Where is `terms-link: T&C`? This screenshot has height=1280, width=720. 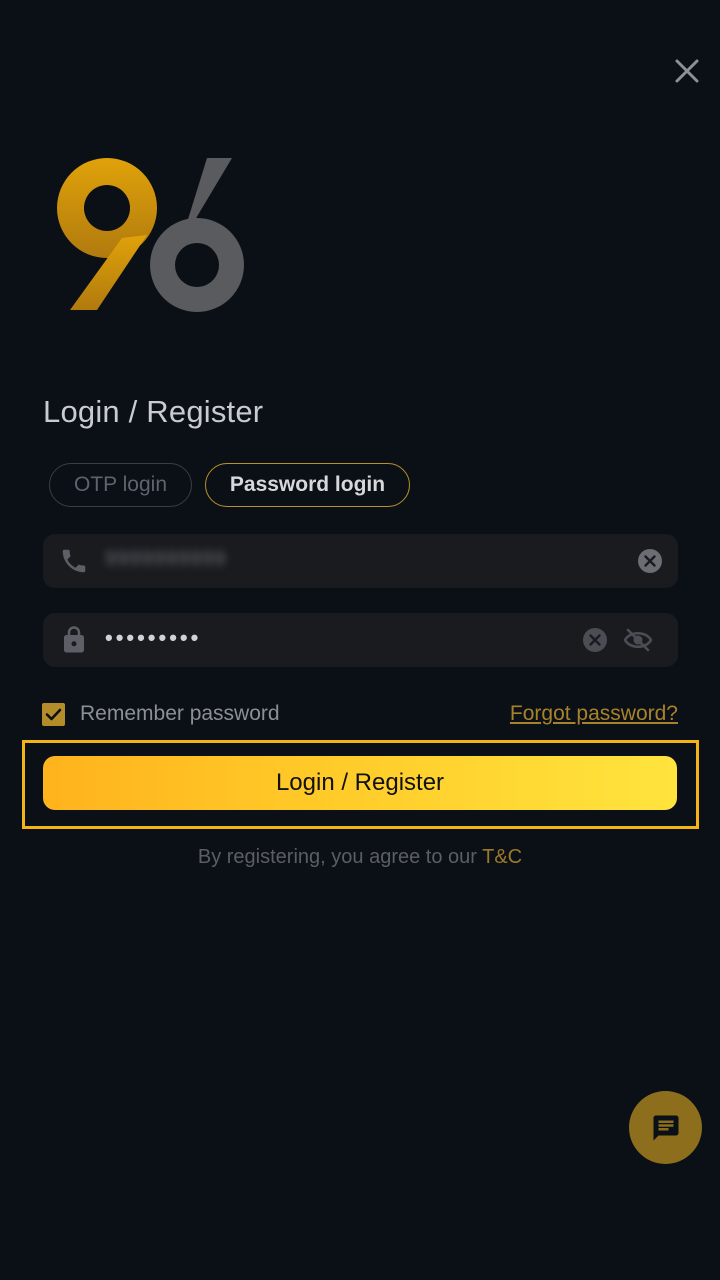
terms-link: T&C is located at coordinates (502, 857).